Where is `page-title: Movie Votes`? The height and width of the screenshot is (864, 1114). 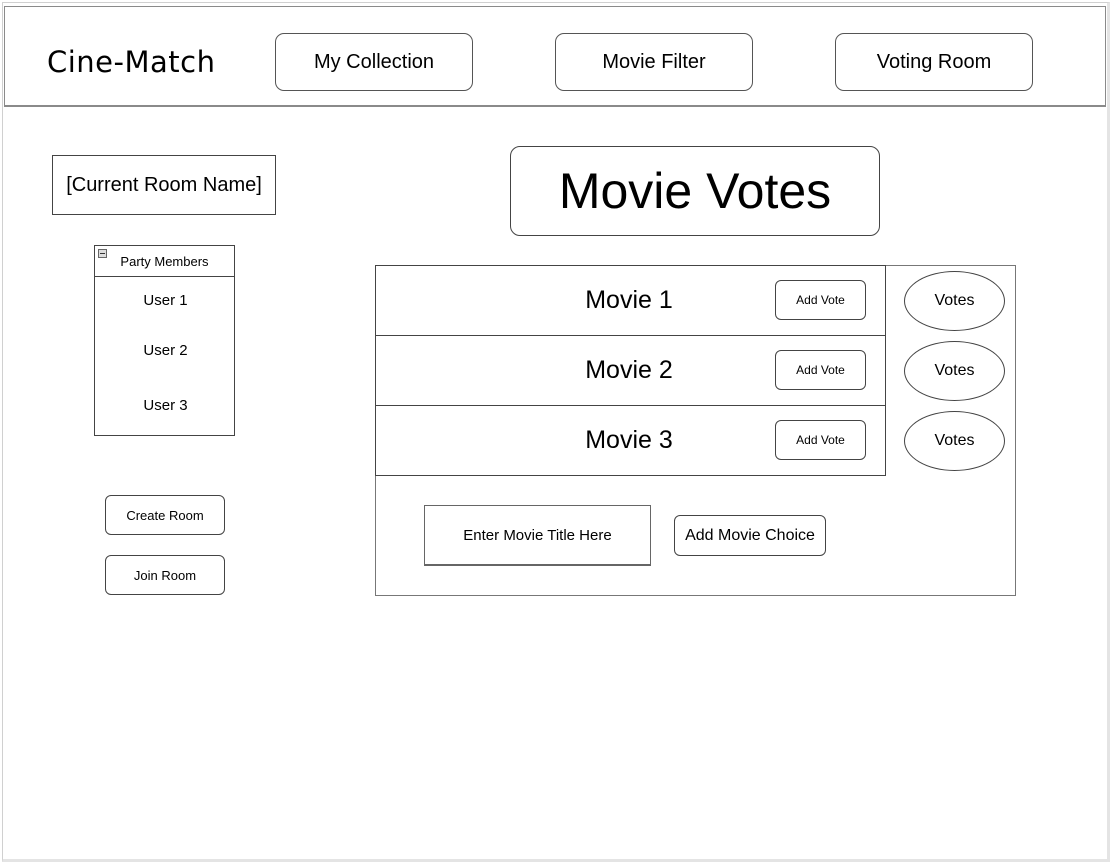 page-title: Movie Votes is located at coordinates (695, 191).